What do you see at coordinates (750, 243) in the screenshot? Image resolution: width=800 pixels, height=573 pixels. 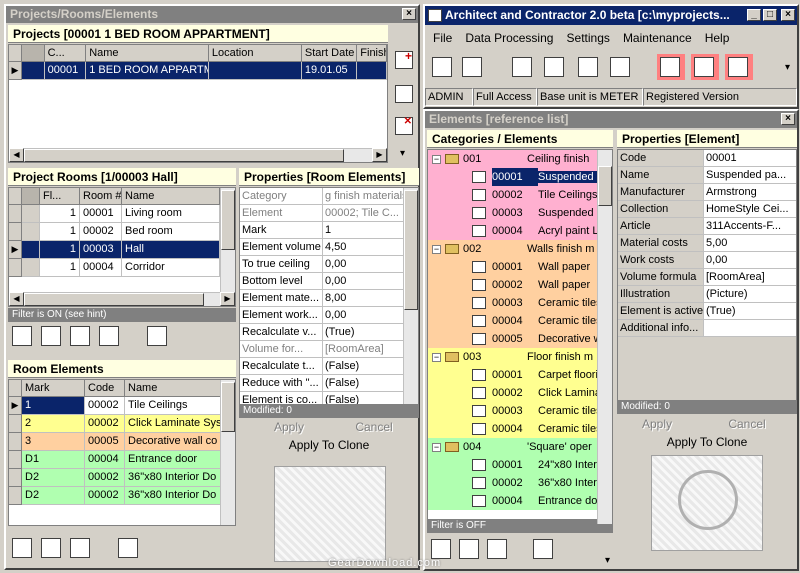 I see `property-value: 5,00` at bounding box center [750, 243].